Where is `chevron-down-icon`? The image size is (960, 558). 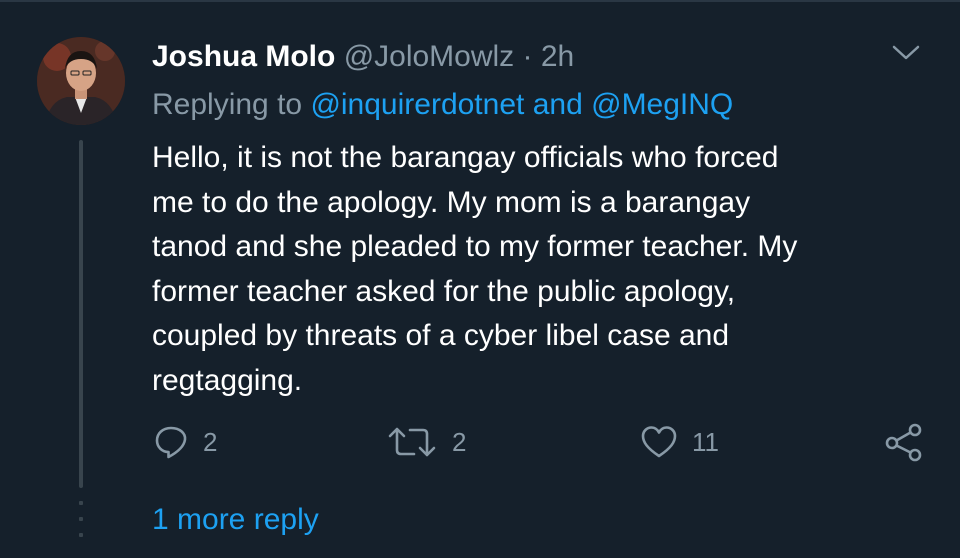 chevron-down-icon is located at coordinates (906, 52).